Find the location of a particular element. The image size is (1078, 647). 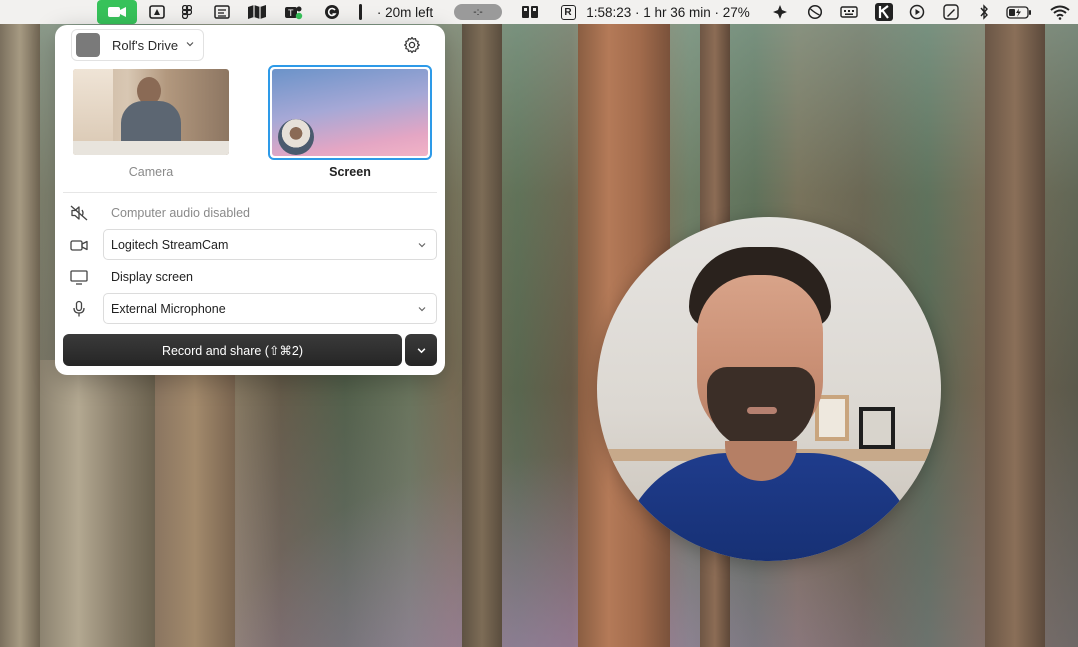

pill-menu-item: -:- is located at coordinates (478, 12).